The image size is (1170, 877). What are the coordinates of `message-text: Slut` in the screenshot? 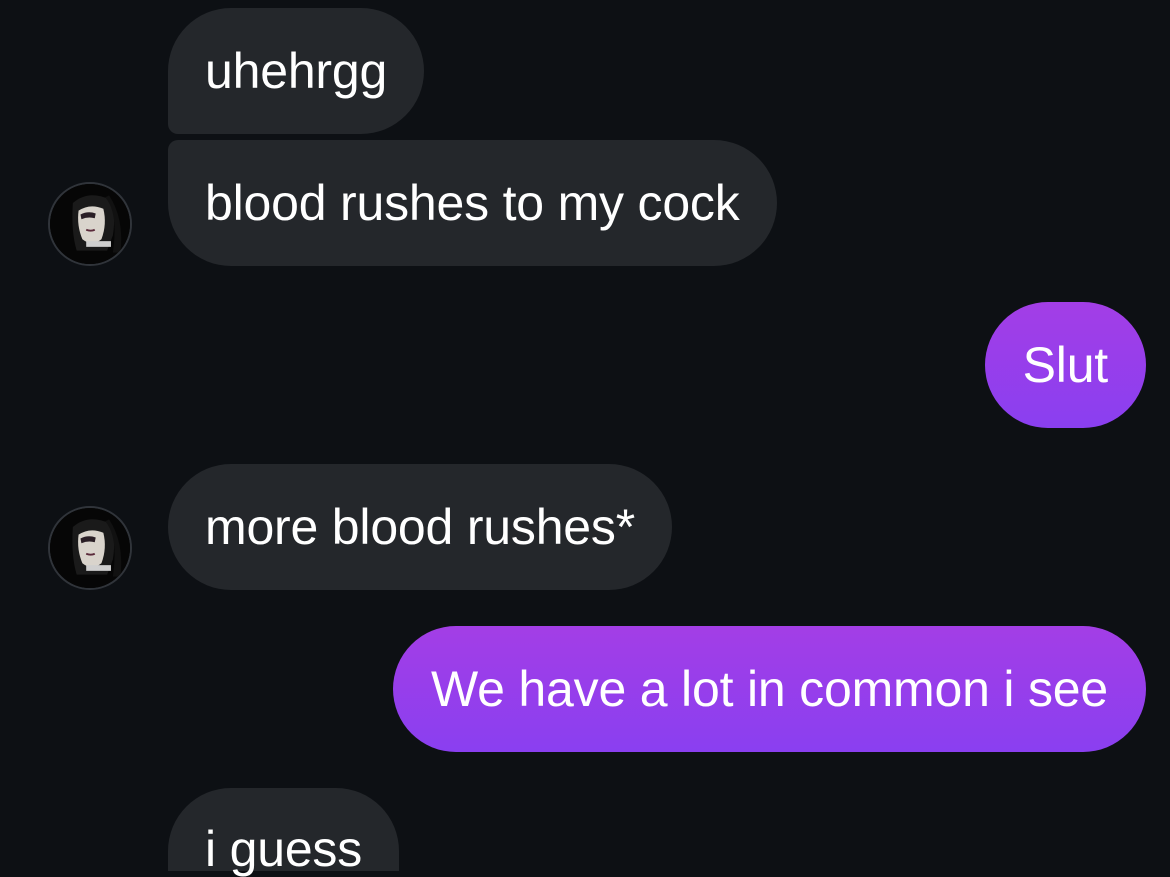 It's located at (1065, 365).